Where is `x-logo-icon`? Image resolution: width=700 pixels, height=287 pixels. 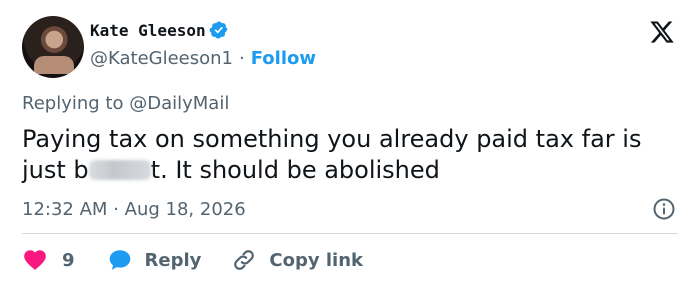 x-logo-icon is located at coordinates (662, 32).